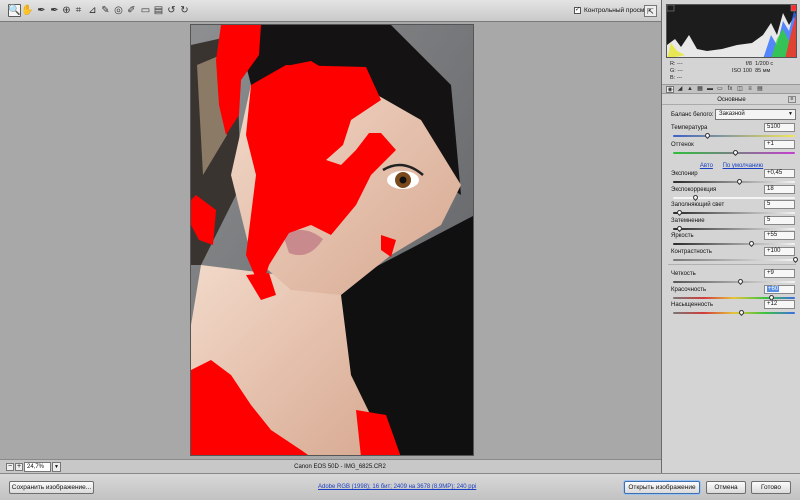  What do you see at coordinates (779, 289) in the screenshot?
I see `slider-value-field: +60` at bounding box center [779, 289].